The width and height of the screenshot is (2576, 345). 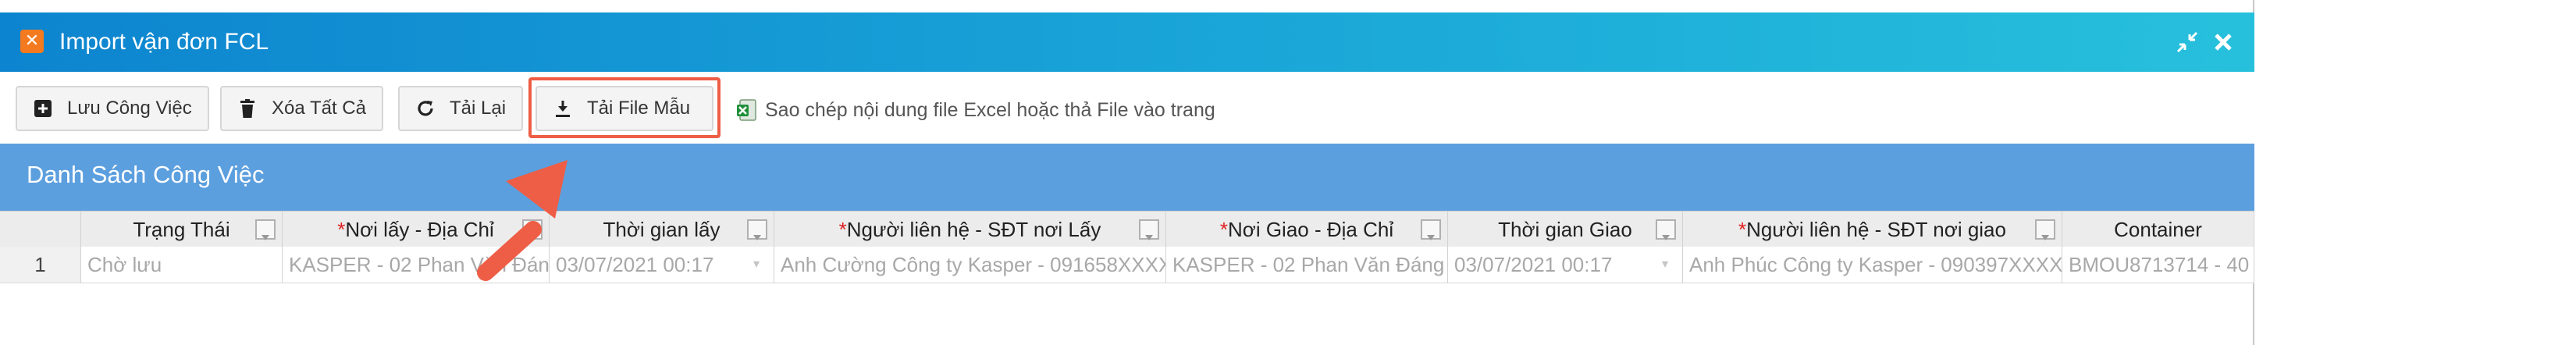 I want to click on column-header-delivery-address: *Nơi Giao - Địa Chỉ, so click(x=1307, y=229).